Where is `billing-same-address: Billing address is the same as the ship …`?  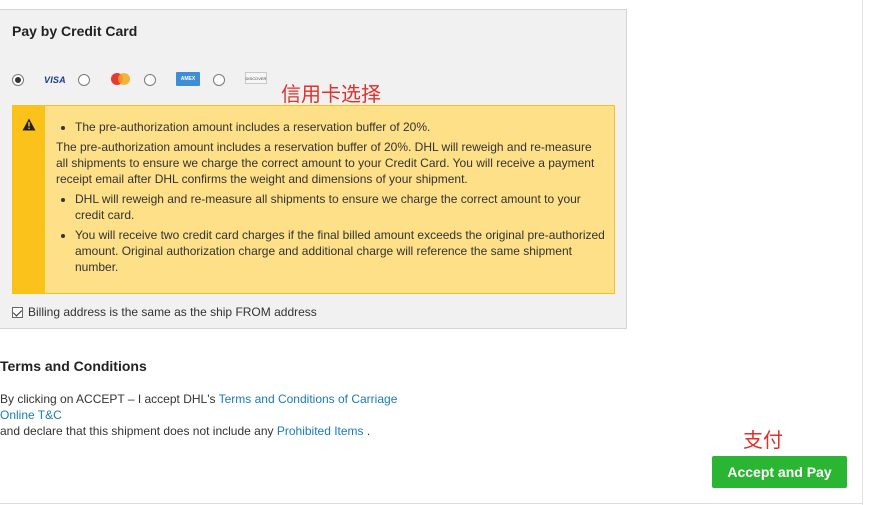
billing-same-address: Billing address is the same as the ship … is located at coordinates (164, 312).